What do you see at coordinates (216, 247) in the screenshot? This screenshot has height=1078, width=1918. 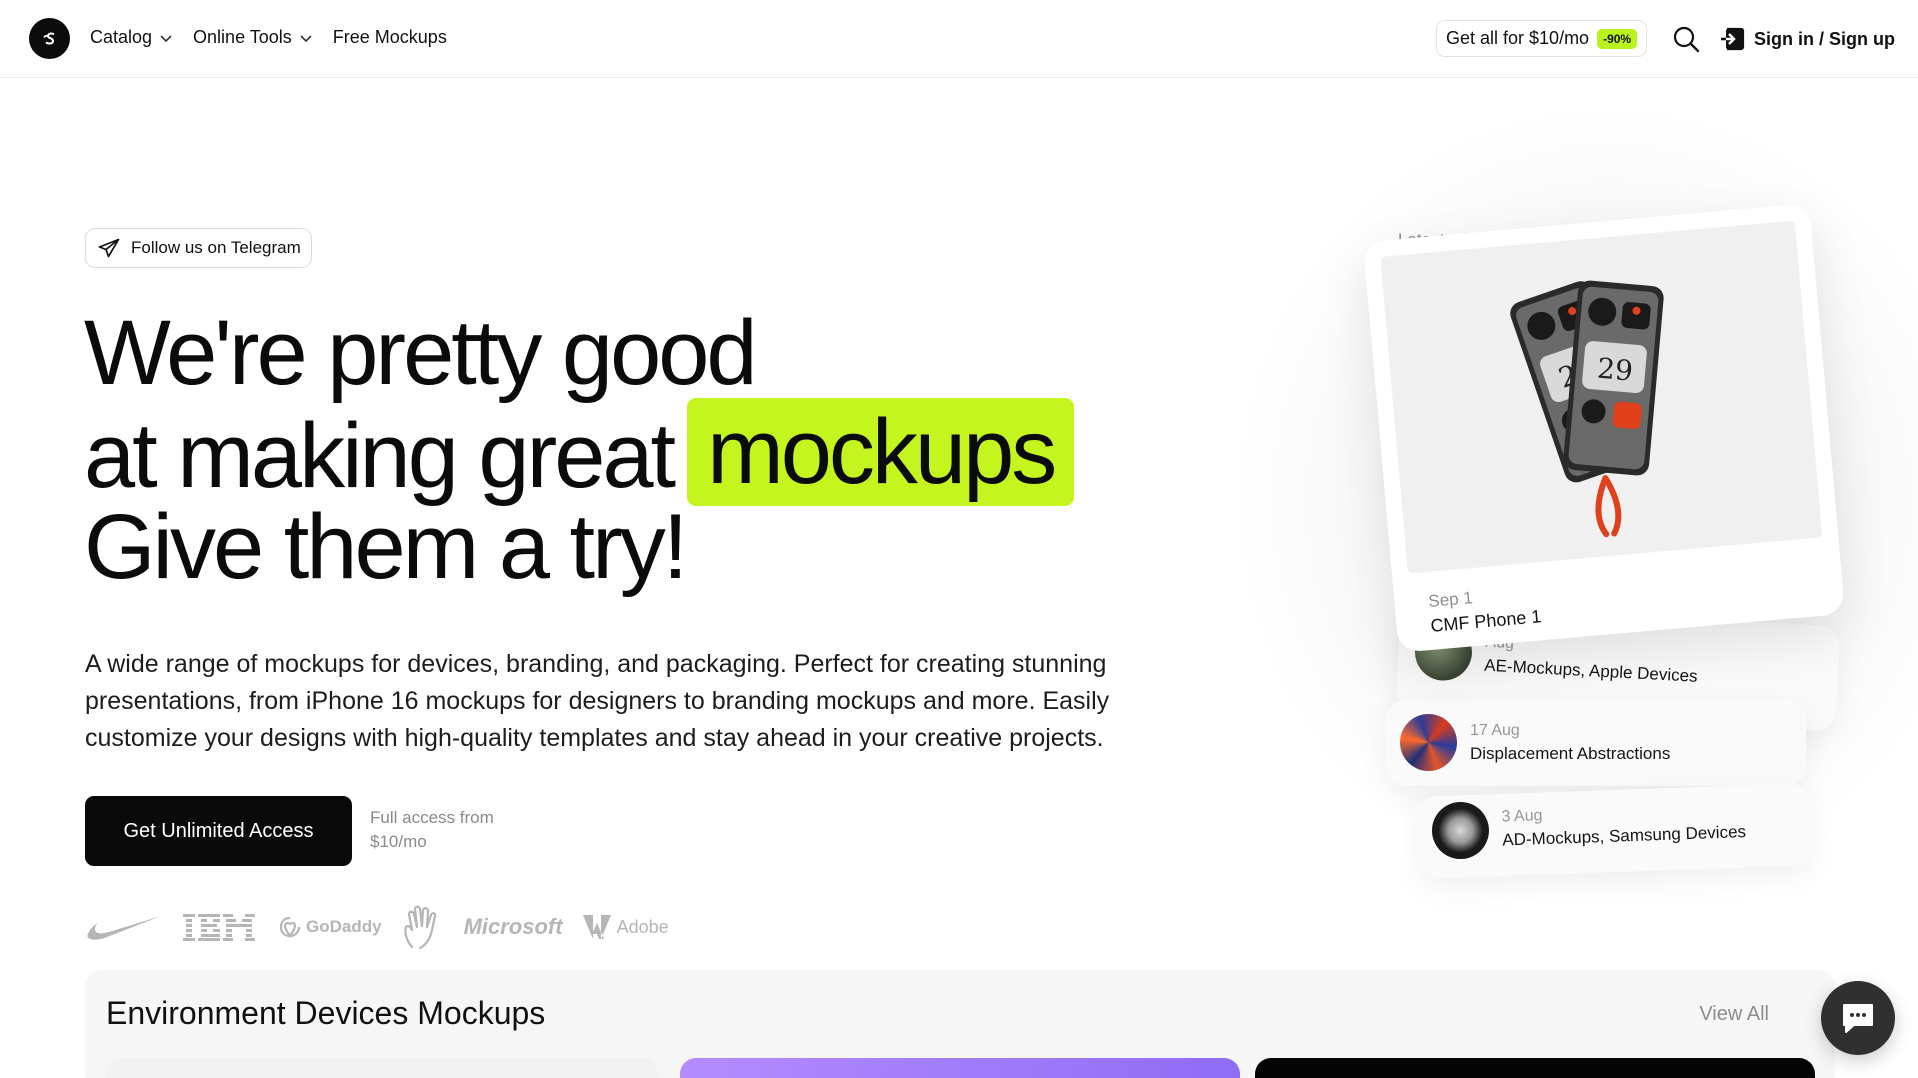 I see `telegram-label: Follow us on Telegram` at bounding box center [216, 247].